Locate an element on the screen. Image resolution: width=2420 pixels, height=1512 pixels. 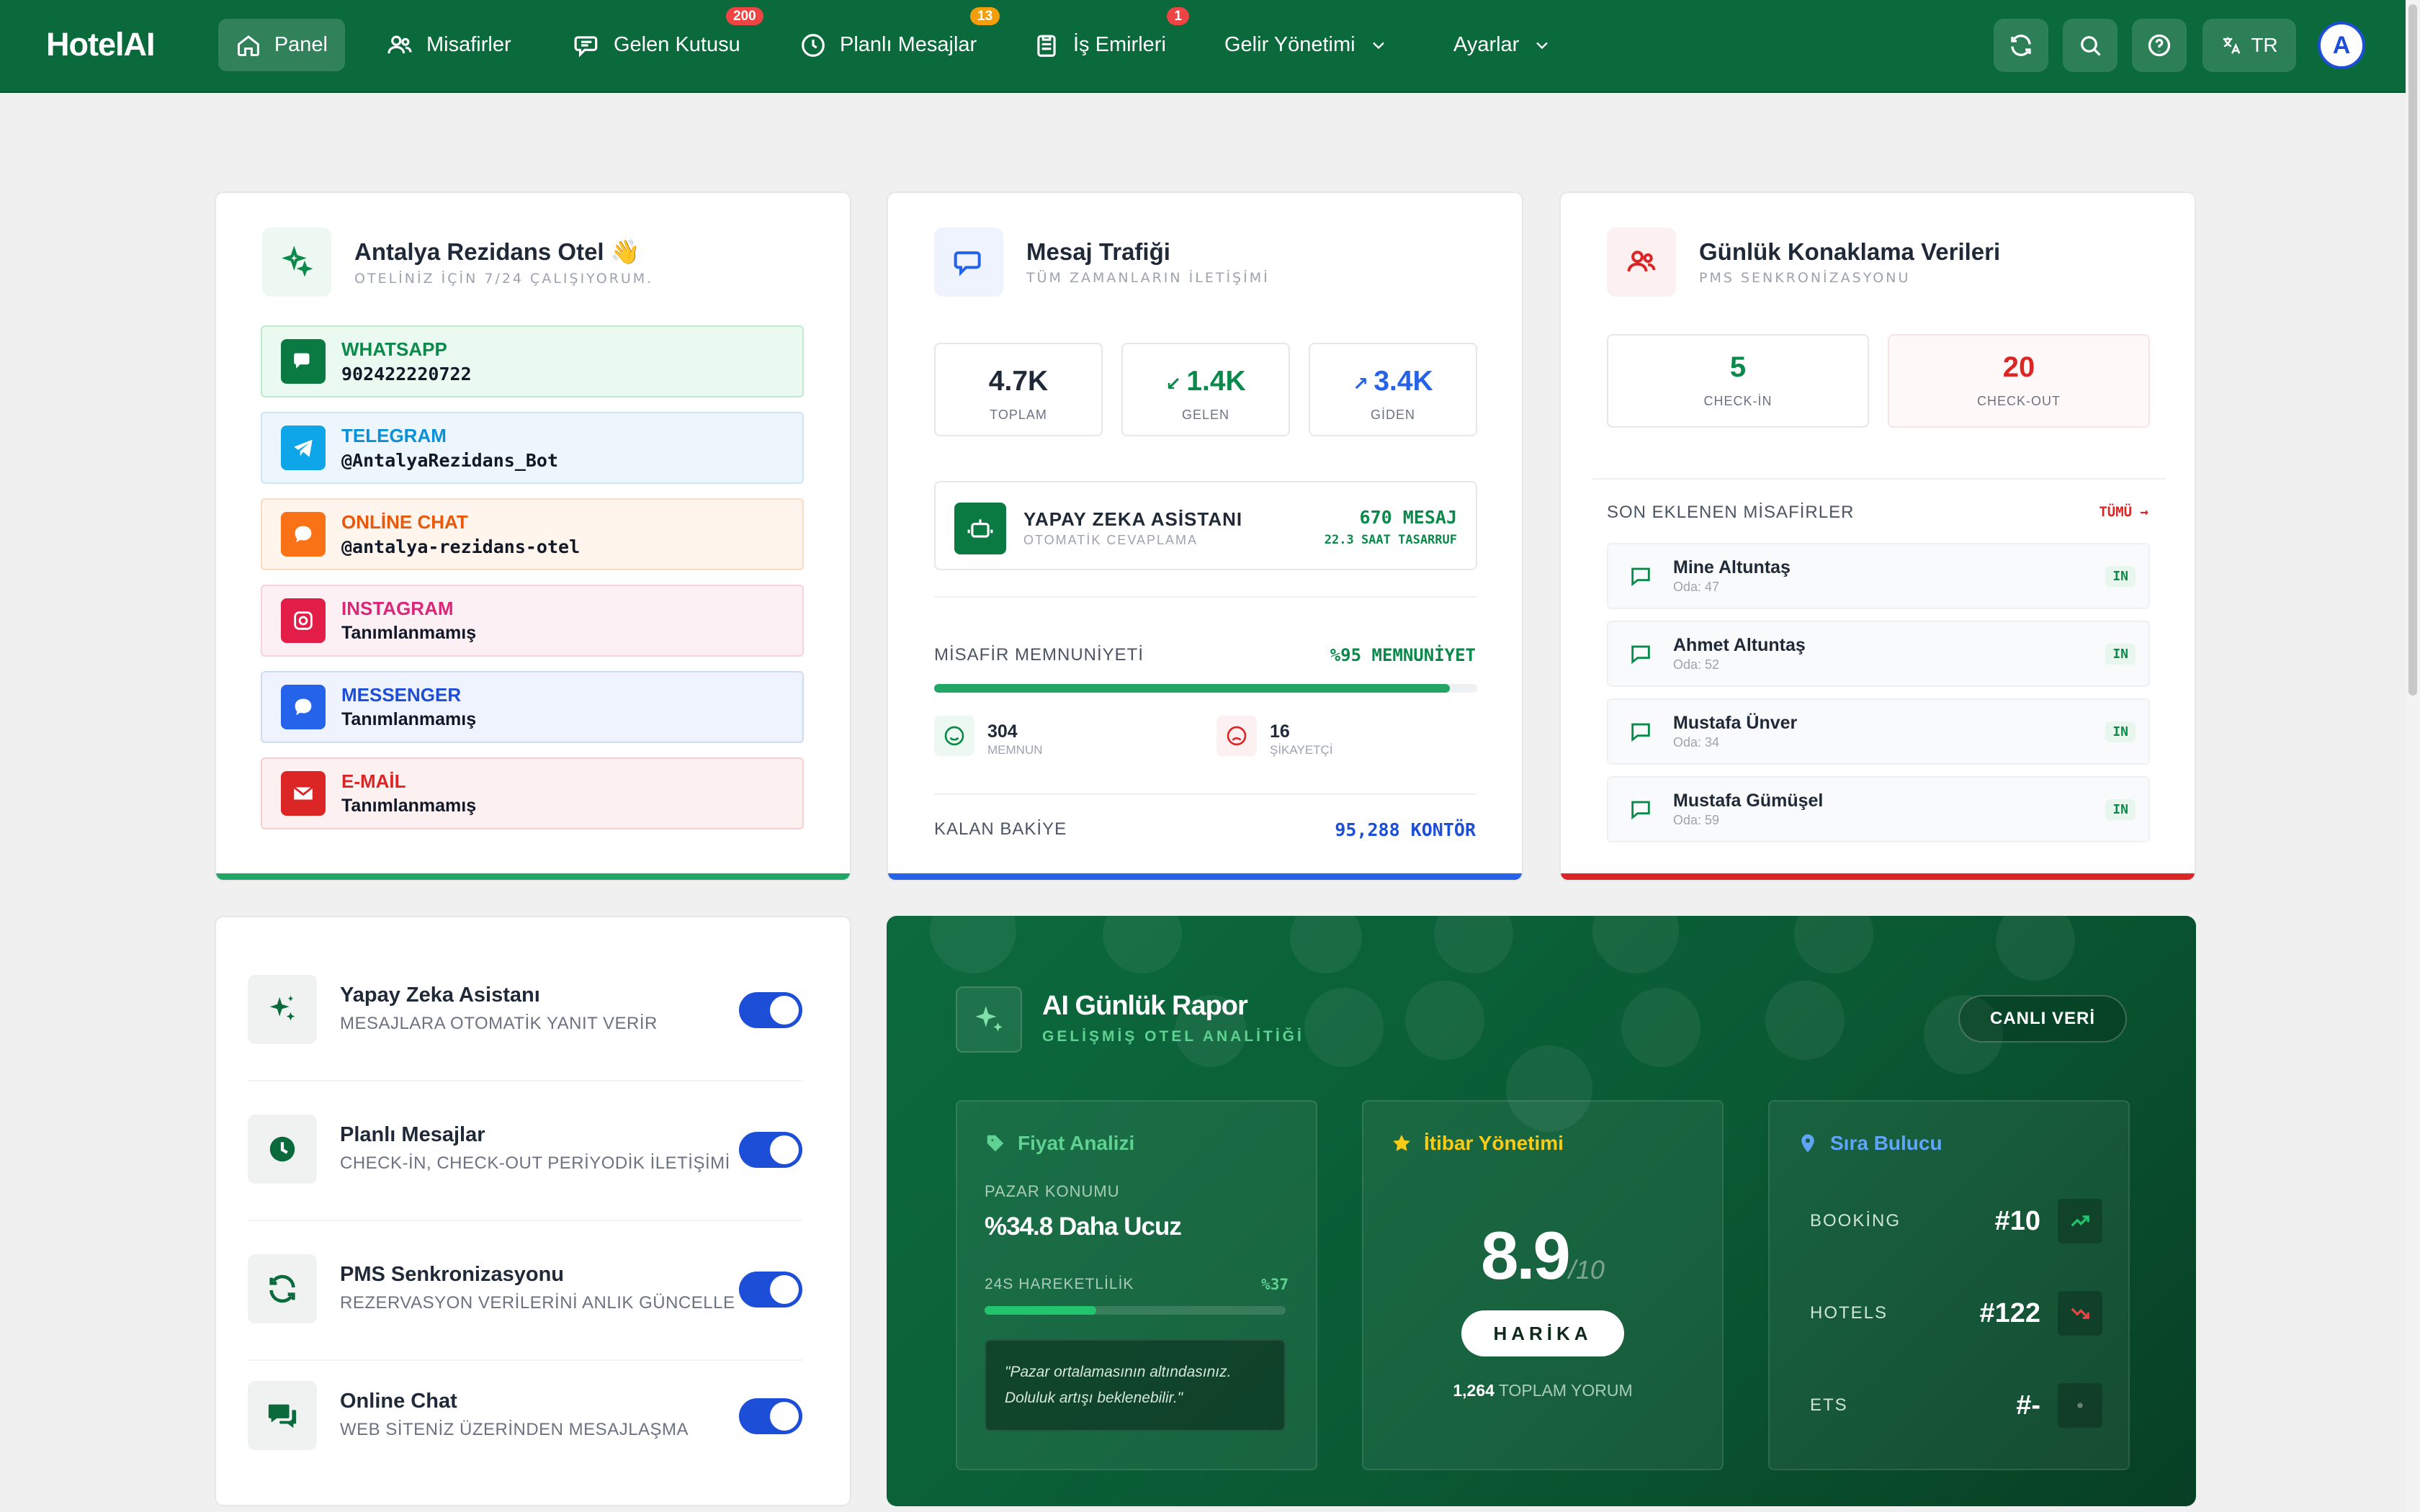
robot-icon is located at coordinates (980, 528).